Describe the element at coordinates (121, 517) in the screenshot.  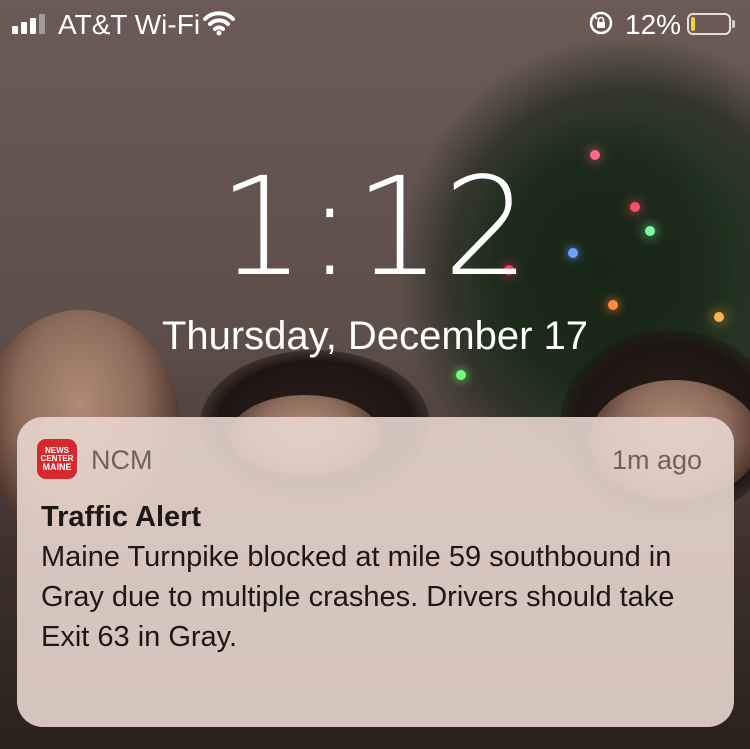
I see `notification-title: Traffic Alert` at that location.